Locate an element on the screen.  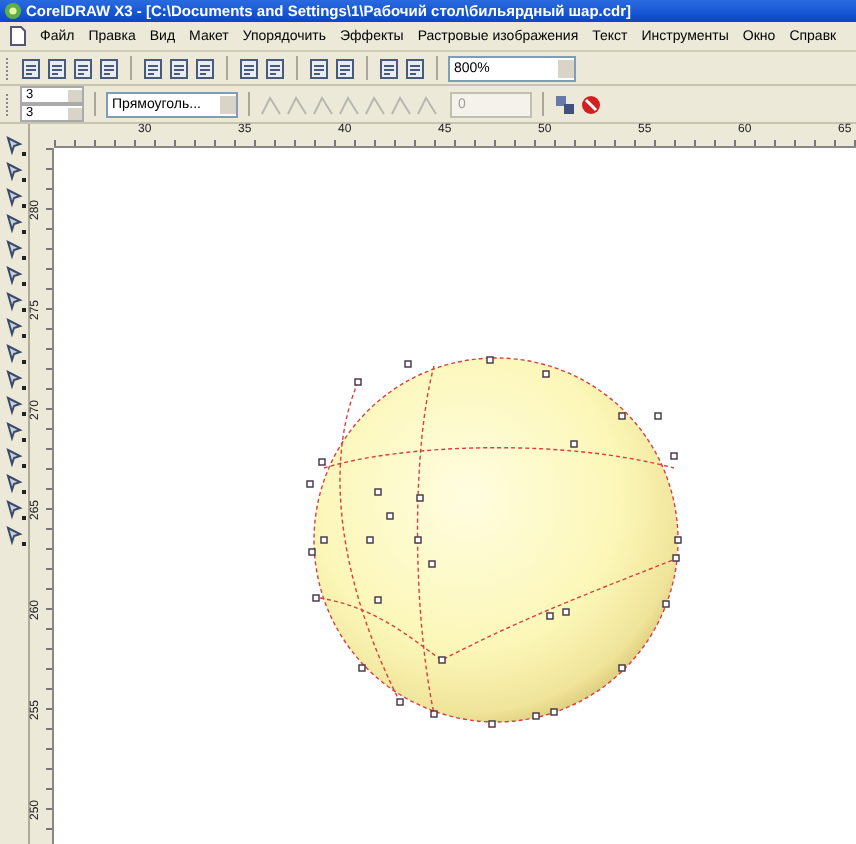
pick-tool-icon is located at coordinates (14, 145).